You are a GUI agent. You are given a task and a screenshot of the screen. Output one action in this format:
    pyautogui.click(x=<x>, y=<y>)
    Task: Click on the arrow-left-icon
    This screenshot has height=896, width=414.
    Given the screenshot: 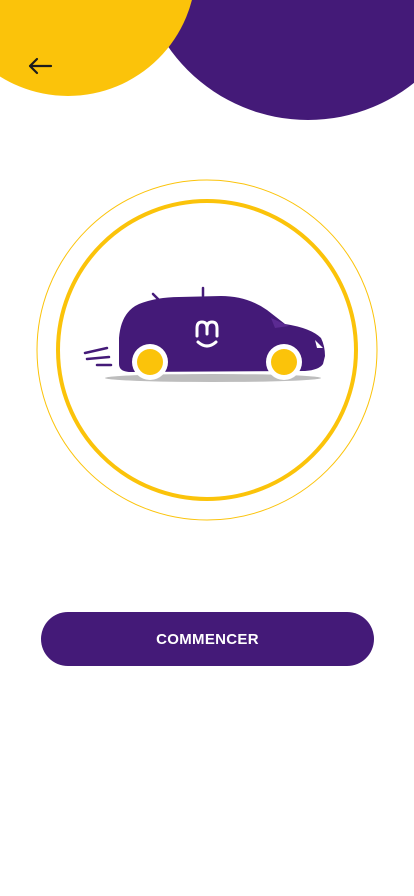 What is the action you would take?
    pyautogui.click(x=40, y=68)
    